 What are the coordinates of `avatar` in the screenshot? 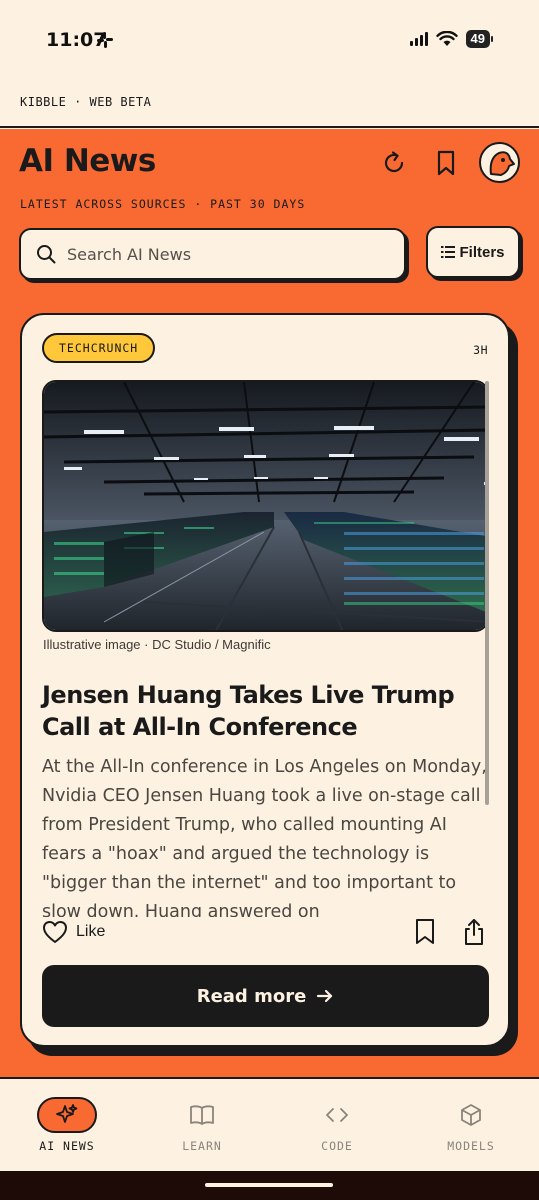 It's located at (499, 162).